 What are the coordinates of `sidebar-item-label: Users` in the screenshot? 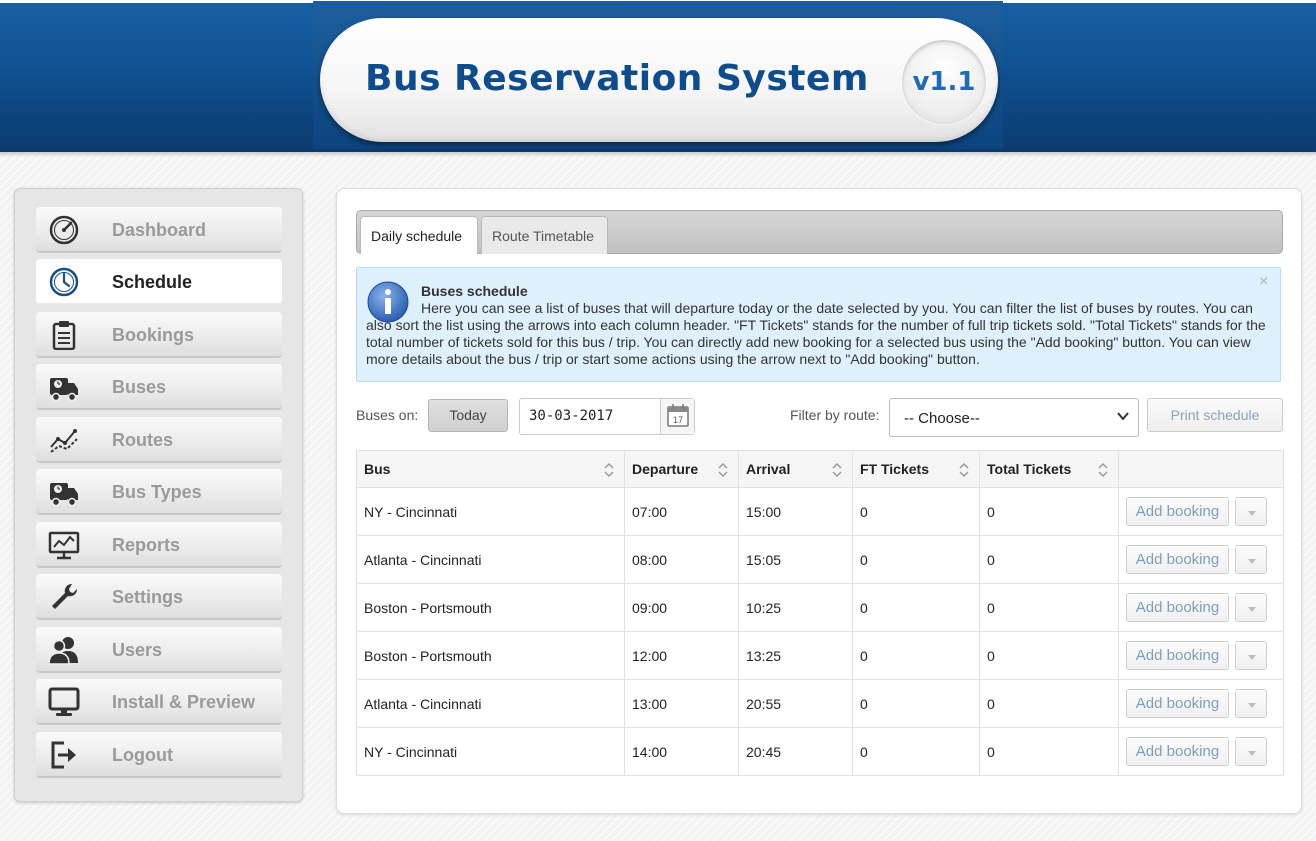 It's located at (137, 650).